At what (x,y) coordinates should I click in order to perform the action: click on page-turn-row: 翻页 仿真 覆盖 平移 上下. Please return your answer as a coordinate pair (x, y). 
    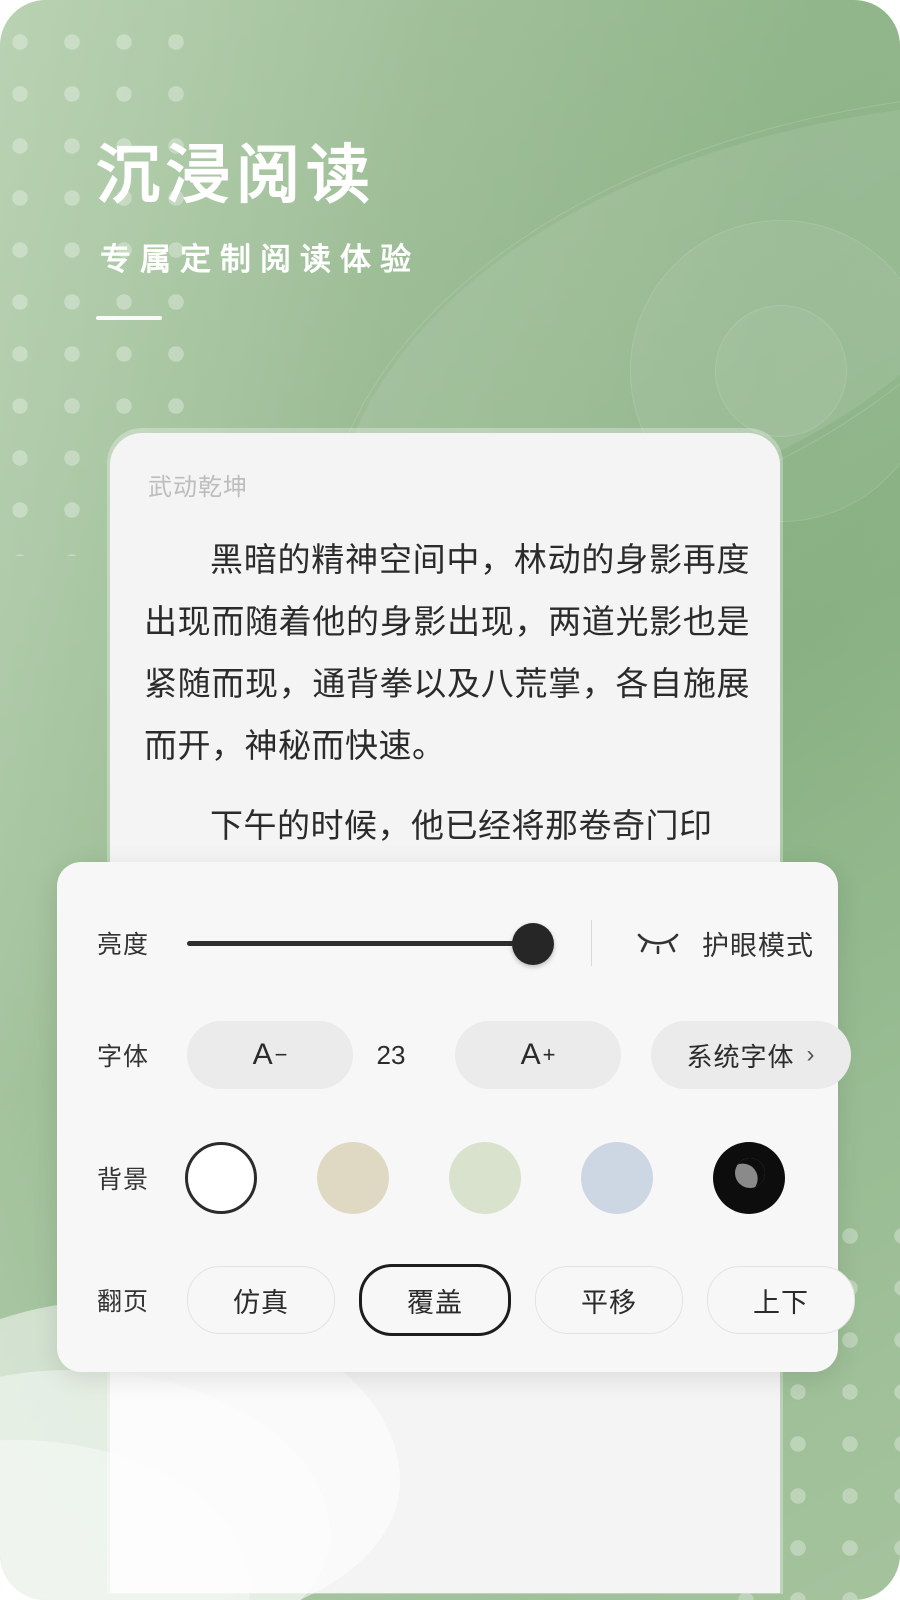
    Looking at the image, I should click on (456, 1300).